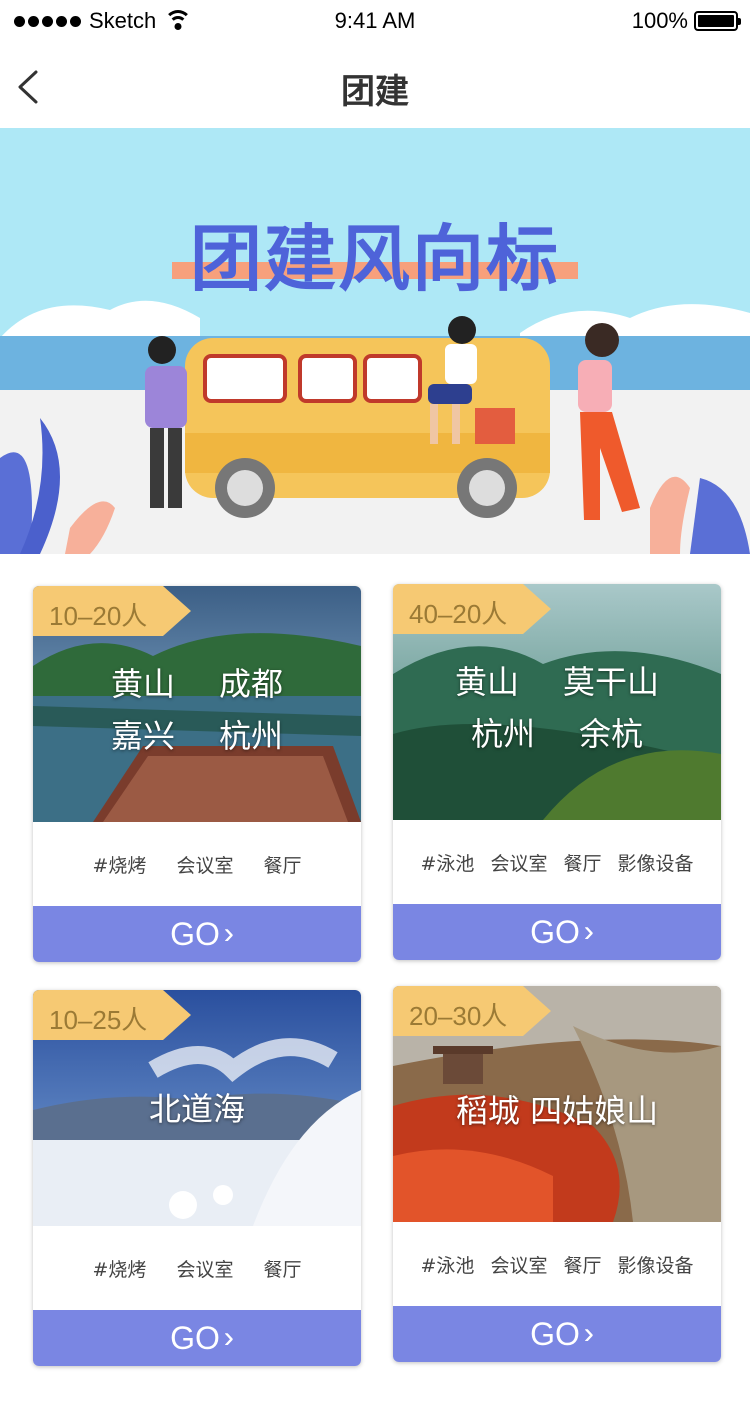 This screenshot has width=750, height=1404. What do you see at coordinates (557, 706) in the screenshot?
I see `destination-places: 黄山 莫干山 杭州 余杭` at bounding box center [557, 706].